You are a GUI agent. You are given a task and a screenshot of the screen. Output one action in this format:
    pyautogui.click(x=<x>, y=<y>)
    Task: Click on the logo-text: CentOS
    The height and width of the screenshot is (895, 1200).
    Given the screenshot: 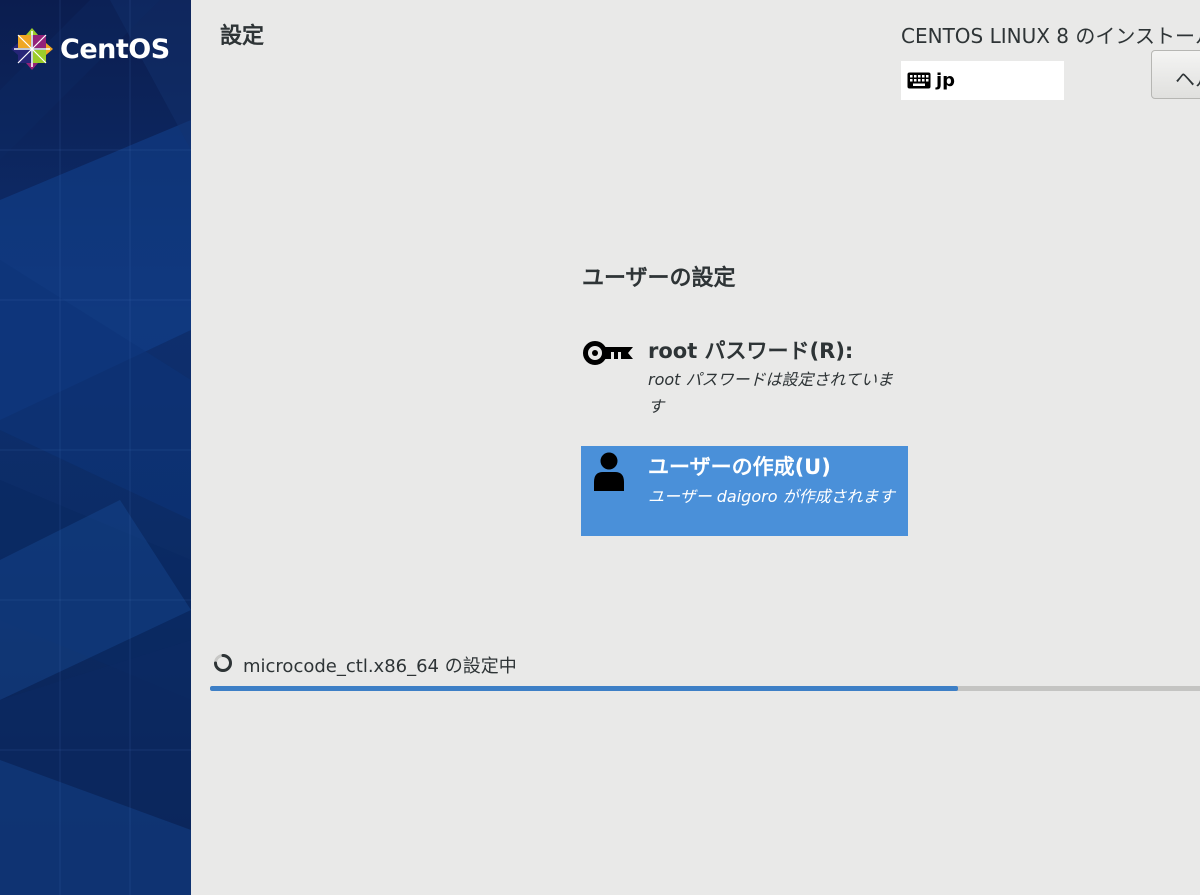 What is the action you would take?
    pyautogui.click(x=115, y=49)
    